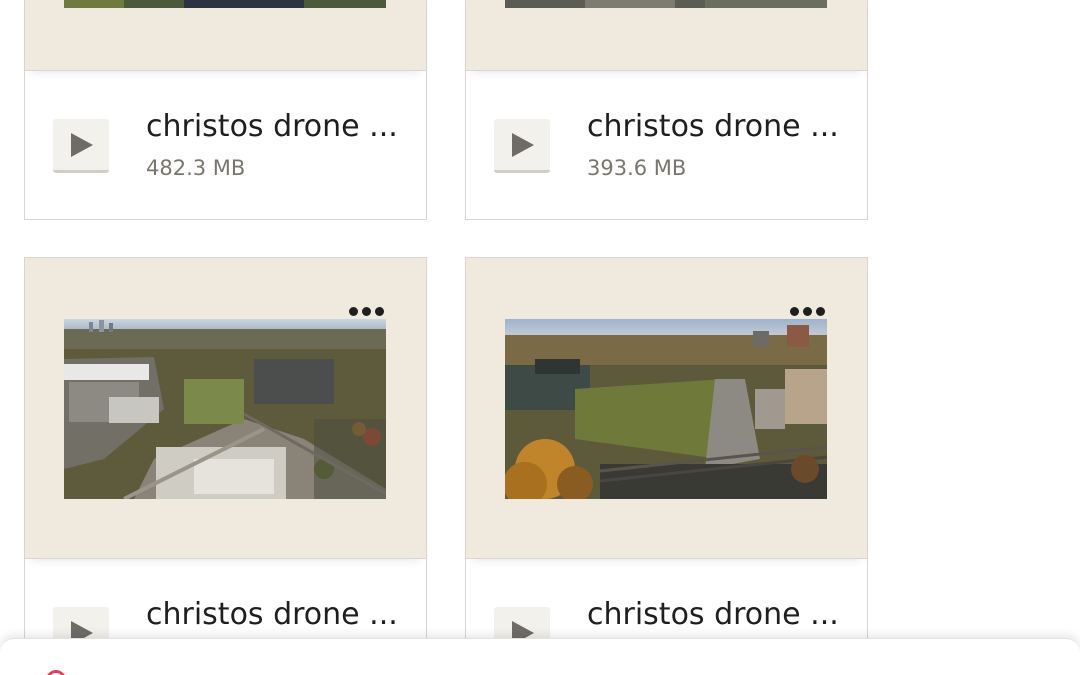 The image size is (1080, 675). Describe the element at coordinates (666, 145) in the screenshot. I see `file-info: christos drone ... 393.6 MB` at that location.